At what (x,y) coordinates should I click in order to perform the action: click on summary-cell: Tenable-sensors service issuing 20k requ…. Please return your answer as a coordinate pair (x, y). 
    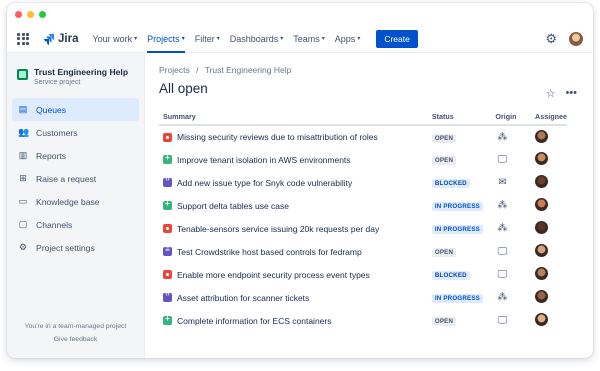
    Looking at the image, I should click on (293, 228).